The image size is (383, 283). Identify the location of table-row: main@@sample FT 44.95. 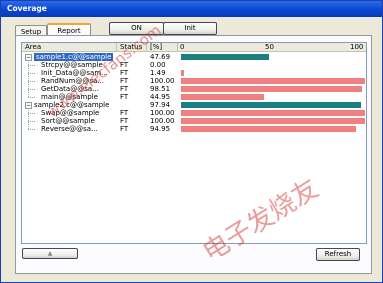
(194, 97).